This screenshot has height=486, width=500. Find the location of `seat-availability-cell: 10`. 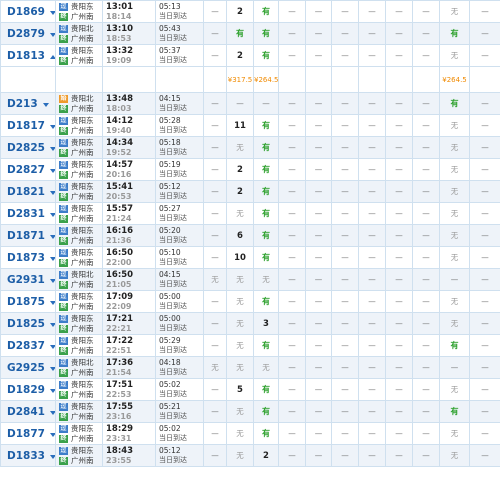

seat-availability-cell: 10 is located at coordinates (240, 257).